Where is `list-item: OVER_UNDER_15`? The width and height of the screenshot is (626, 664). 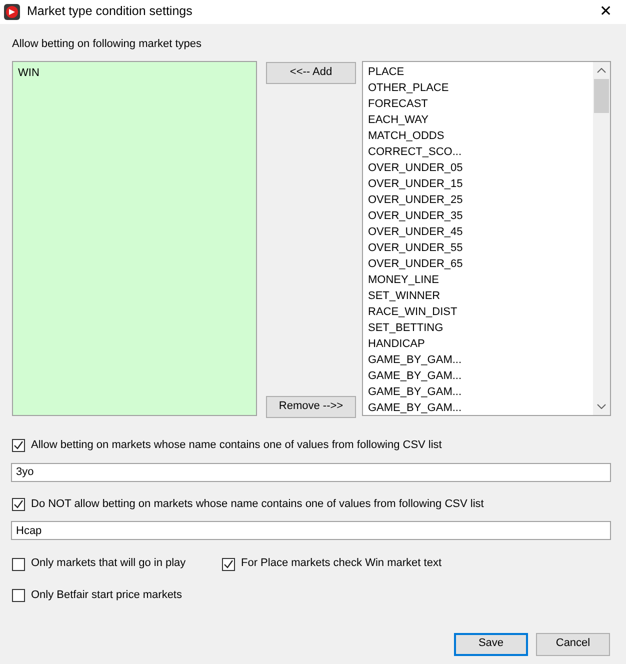
list-item: OVER_UNDER_15 is located at coordinates (478, 184).